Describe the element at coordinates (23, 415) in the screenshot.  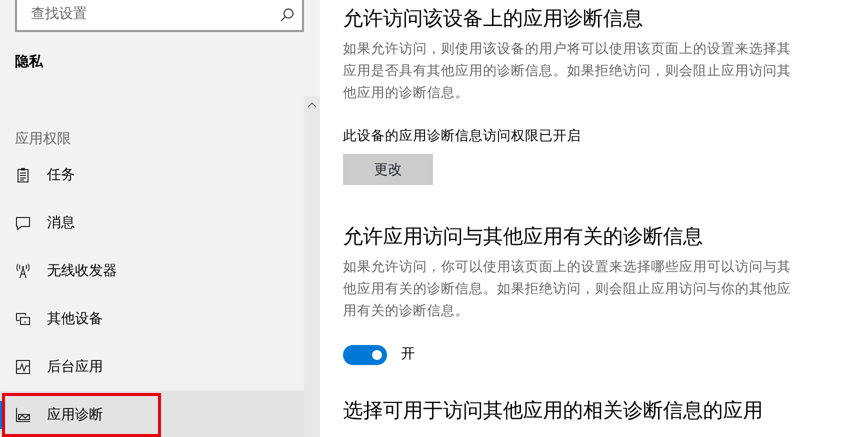
I see `area-chart-icon` at that location.